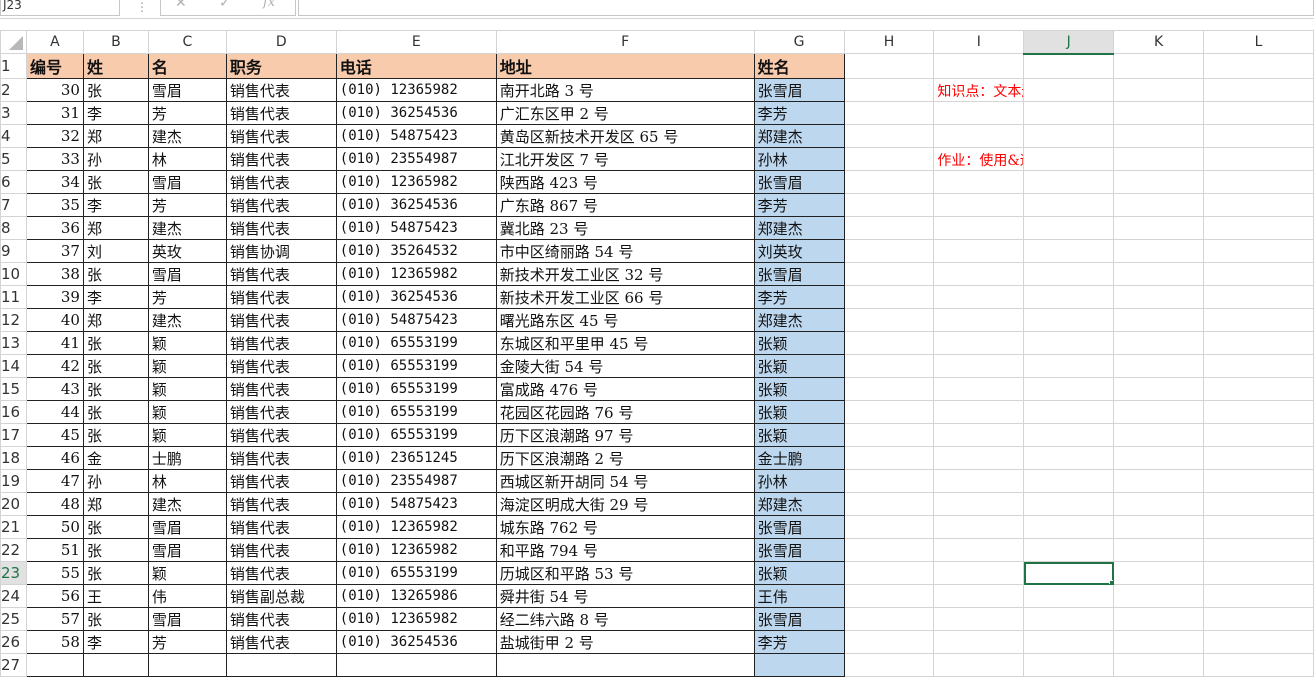  What do you see at coordinates (115, 343) in the screenshot?
I see `cell-b13: 张` at bounding box center [115, 343].